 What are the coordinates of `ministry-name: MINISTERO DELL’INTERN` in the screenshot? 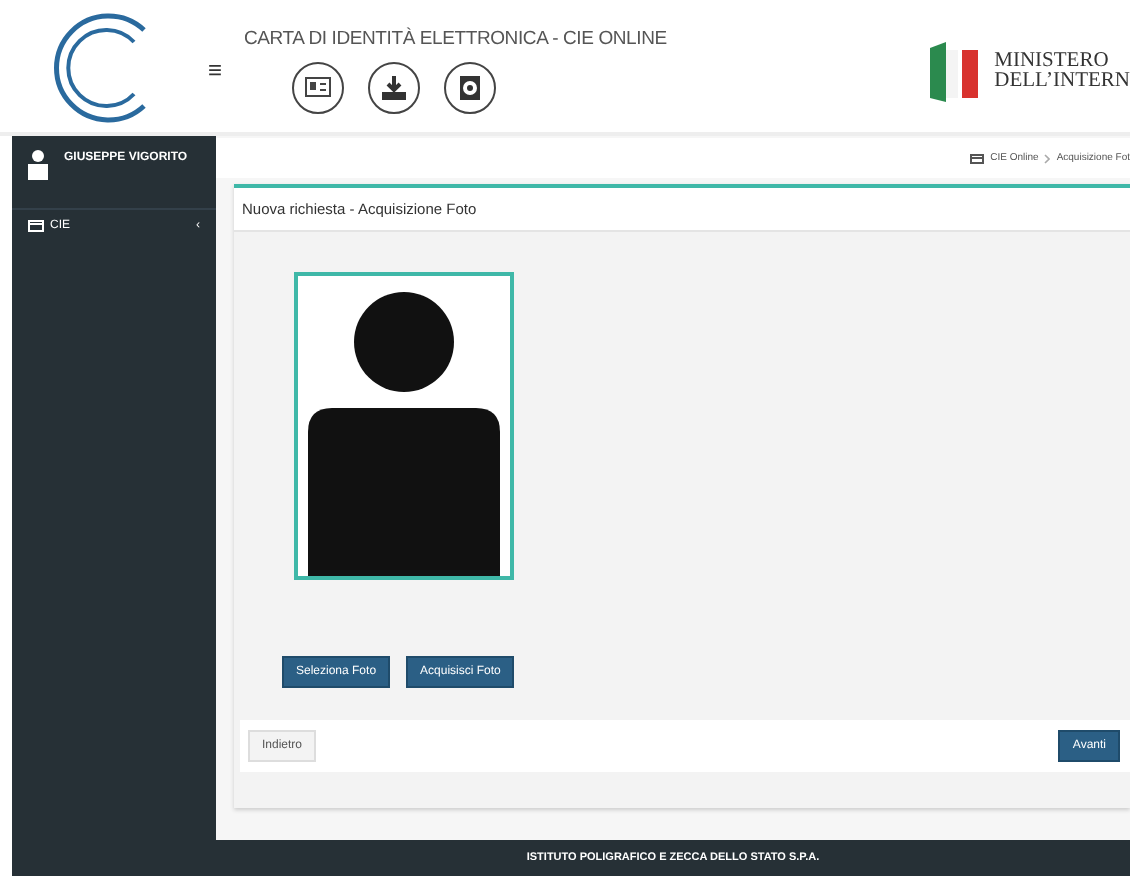 It's located at (1062, 72).